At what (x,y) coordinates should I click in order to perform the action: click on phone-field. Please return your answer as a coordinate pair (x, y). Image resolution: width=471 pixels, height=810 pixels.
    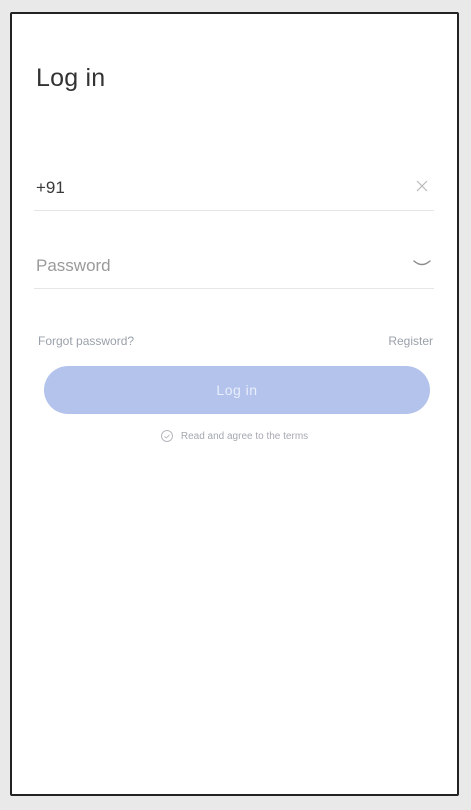
    Looking at the image, I should click on (234, 188).